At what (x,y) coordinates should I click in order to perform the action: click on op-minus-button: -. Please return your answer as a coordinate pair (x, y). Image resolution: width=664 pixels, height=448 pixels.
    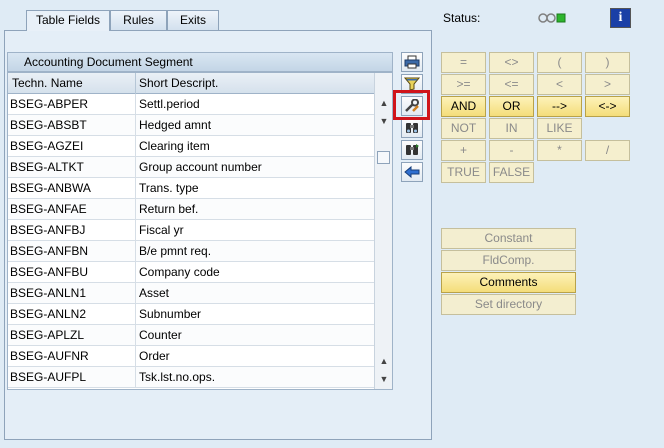
    Looking at the image, I should click on (511, 150).